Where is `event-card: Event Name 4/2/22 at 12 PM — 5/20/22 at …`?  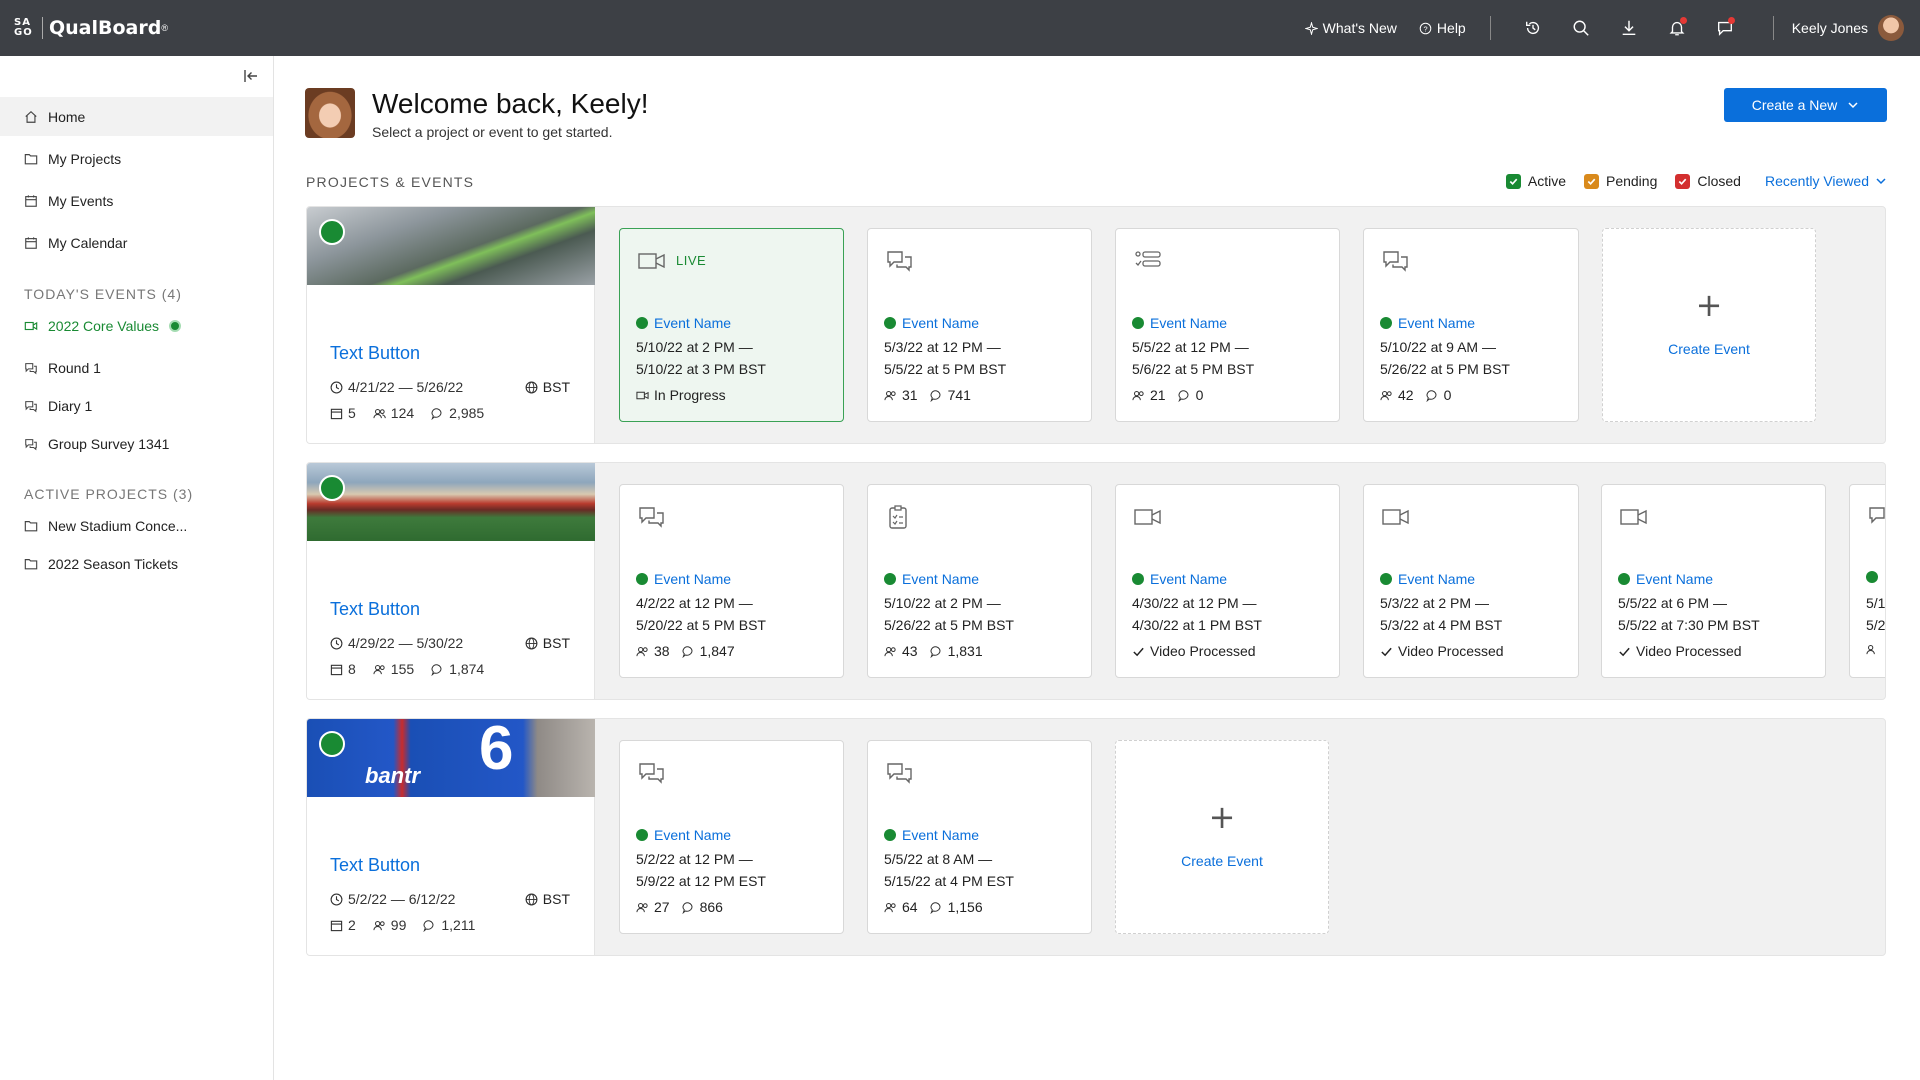 event-card: Event Name 4/2/22 at 12 PM — 5/20/22 at … is located at coordinates (731, 581).